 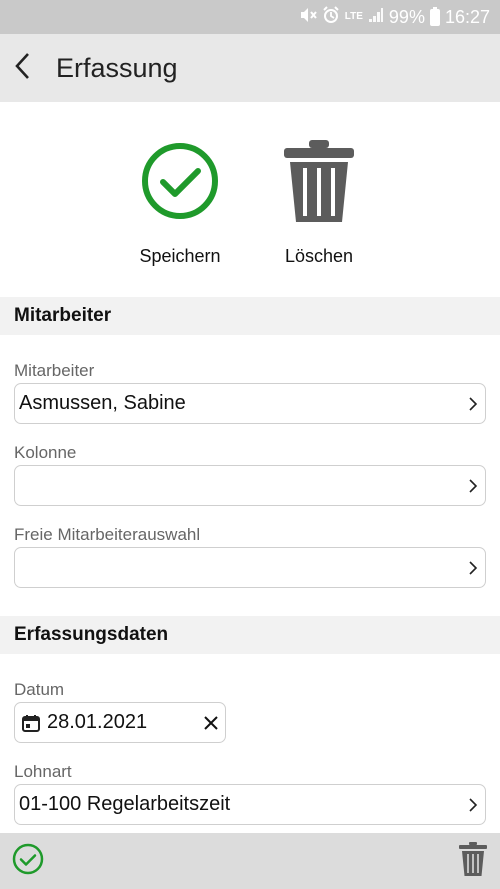 I want to click on save-label: Speichern, so click(x=180, y=256).